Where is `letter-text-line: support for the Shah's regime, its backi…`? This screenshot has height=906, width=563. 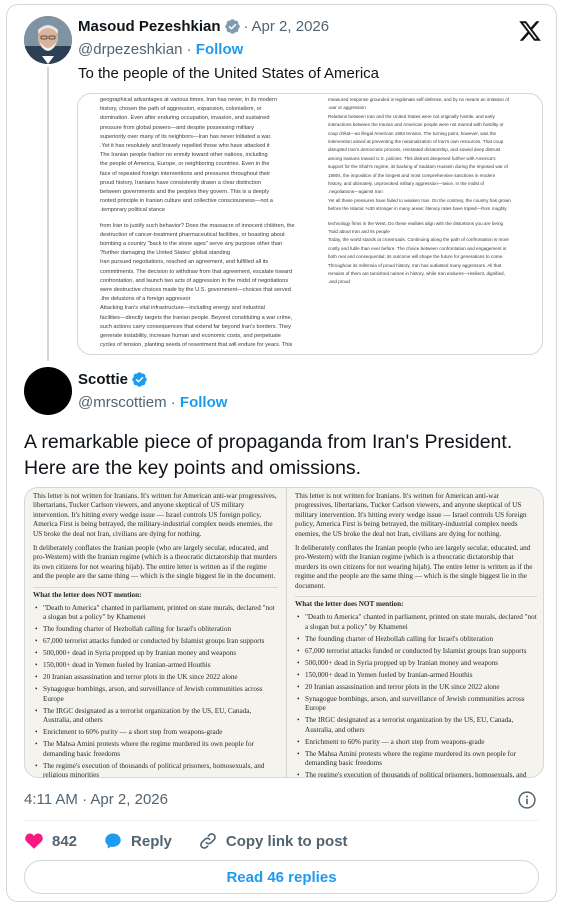 letter-text-line: support for the Shah's regime, its backi… is located at coordinates (418, 167).